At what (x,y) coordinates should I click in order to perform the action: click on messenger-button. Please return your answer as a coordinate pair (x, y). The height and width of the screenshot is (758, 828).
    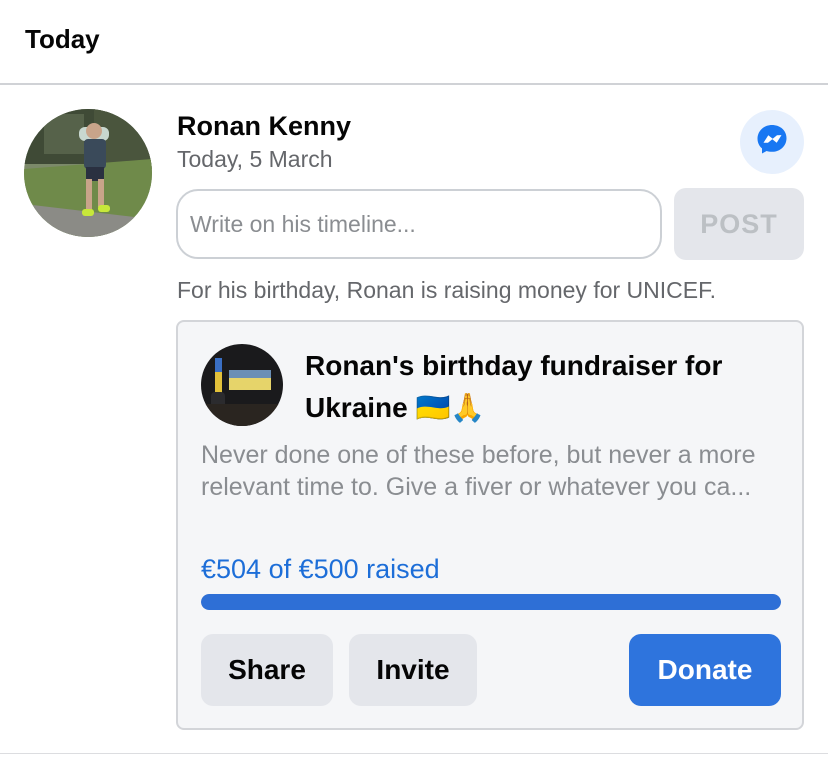
    Looking at the image, I should click on (772, 142).